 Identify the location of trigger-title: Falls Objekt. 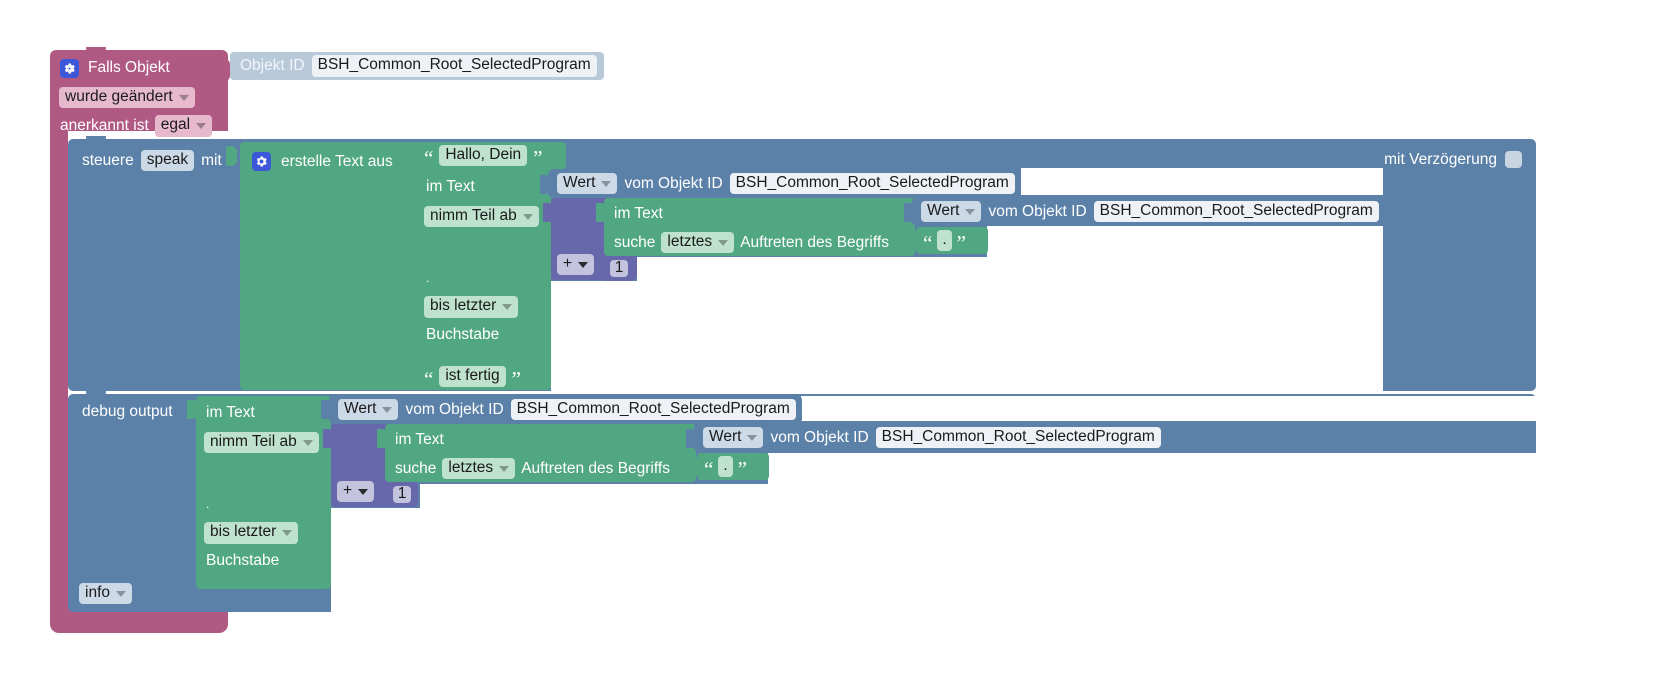
(129, 68).